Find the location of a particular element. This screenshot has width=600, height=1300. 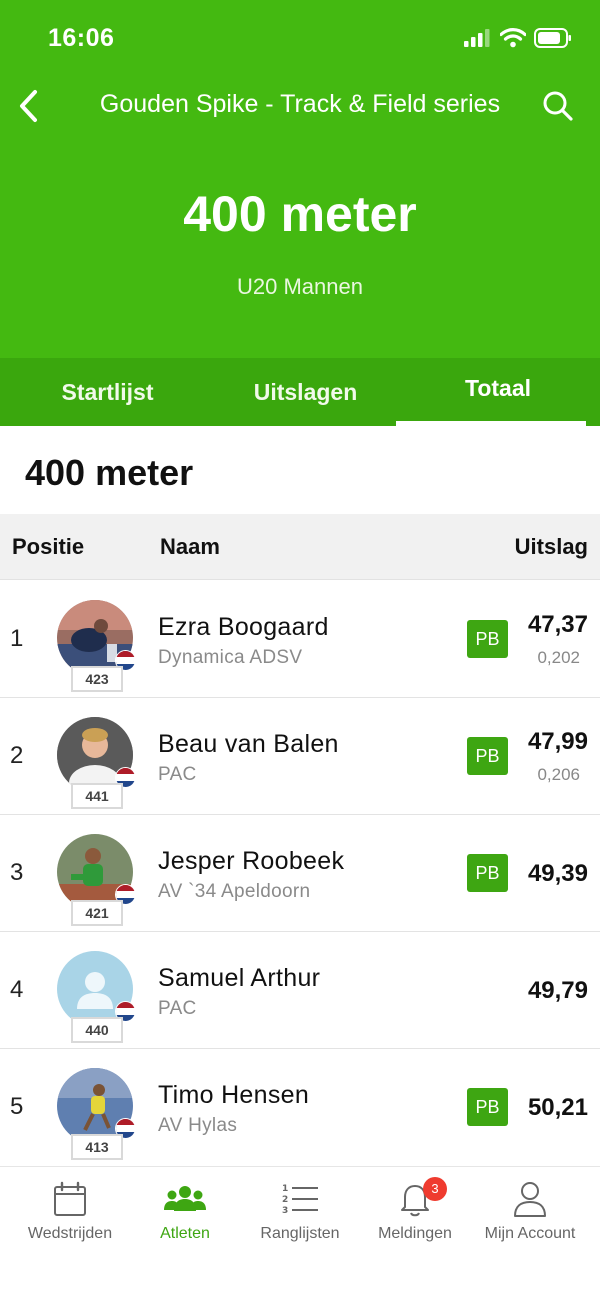

rank: 2 is located at coordinates (17, 755).